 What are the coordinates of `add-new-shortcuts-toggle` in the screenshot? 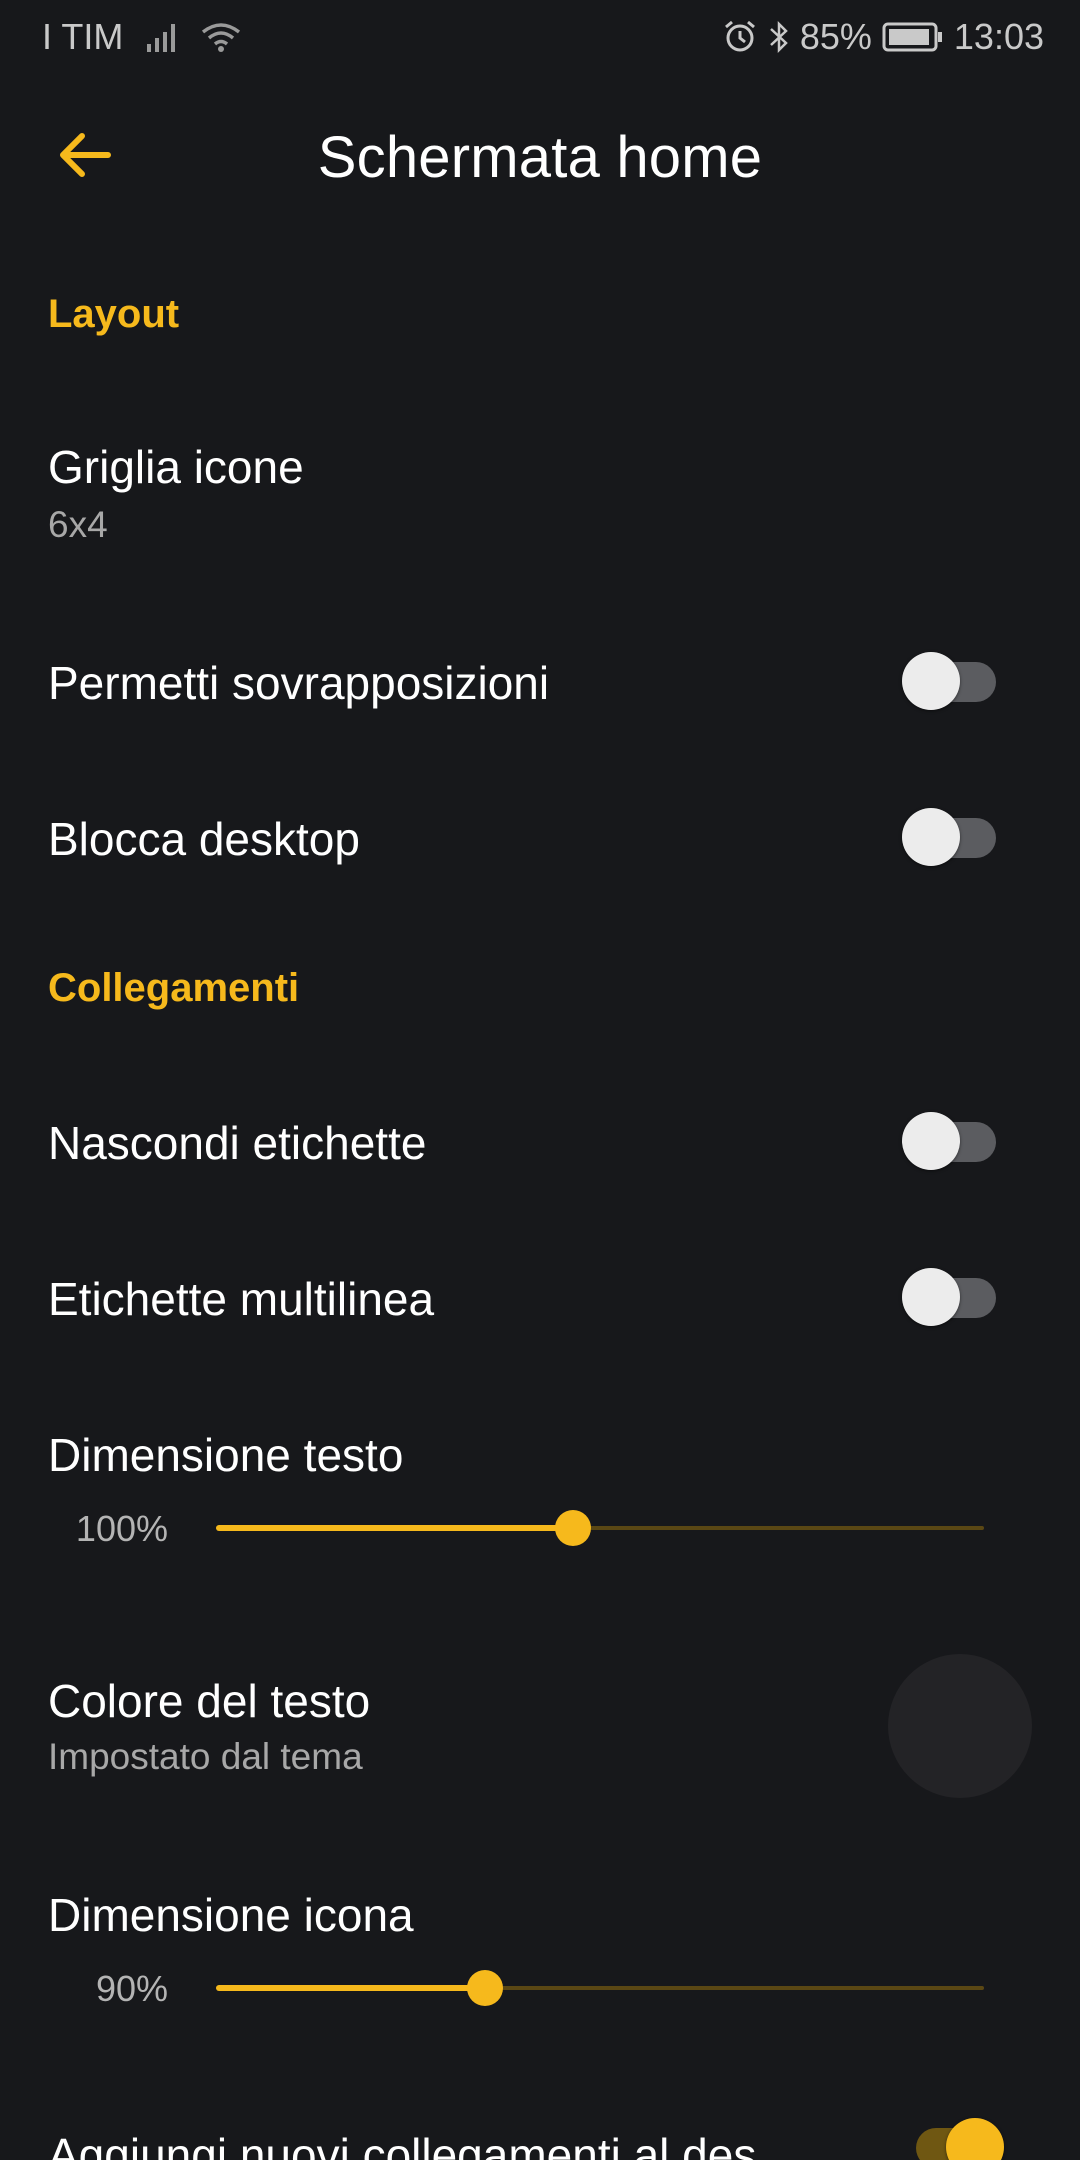 It's located at (953, 2138).